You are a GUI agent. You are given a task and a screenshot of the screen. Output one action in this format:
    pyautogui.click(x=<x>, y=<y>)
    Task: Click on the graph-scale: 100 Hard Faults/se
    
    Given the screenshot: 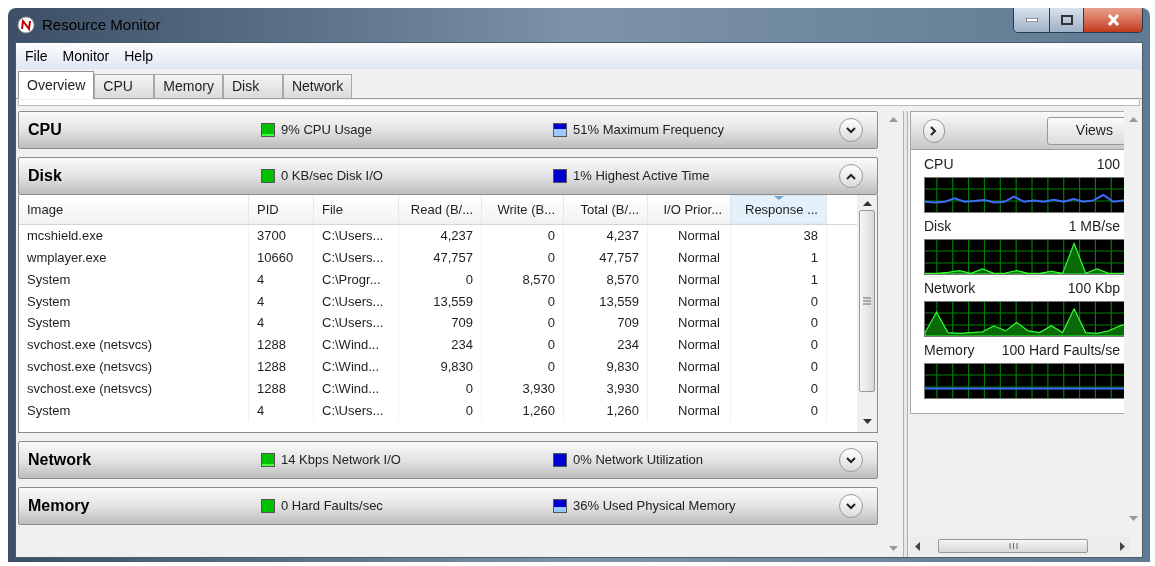 What is the action you would take?
    pyautogui.click(x=1060, y=350)
    